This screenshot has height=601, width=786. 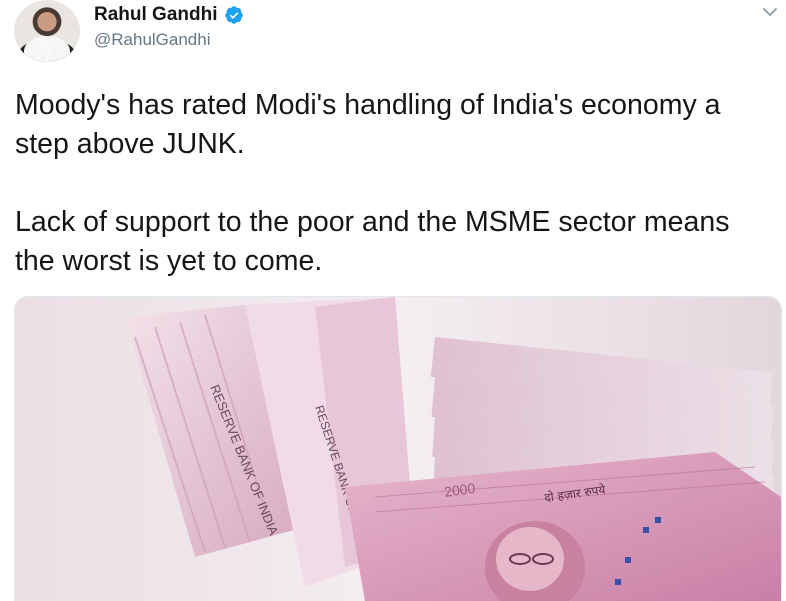 I want to click on avatar, so click(x=47, y=31).